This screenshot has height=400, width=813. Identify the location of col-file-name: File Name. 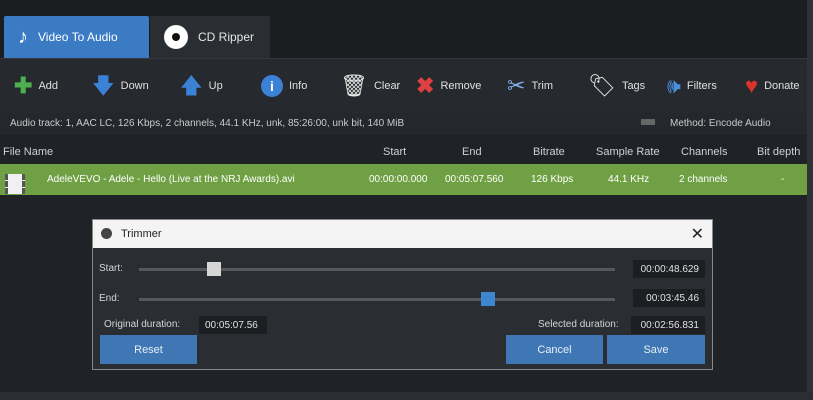
(28, 152).